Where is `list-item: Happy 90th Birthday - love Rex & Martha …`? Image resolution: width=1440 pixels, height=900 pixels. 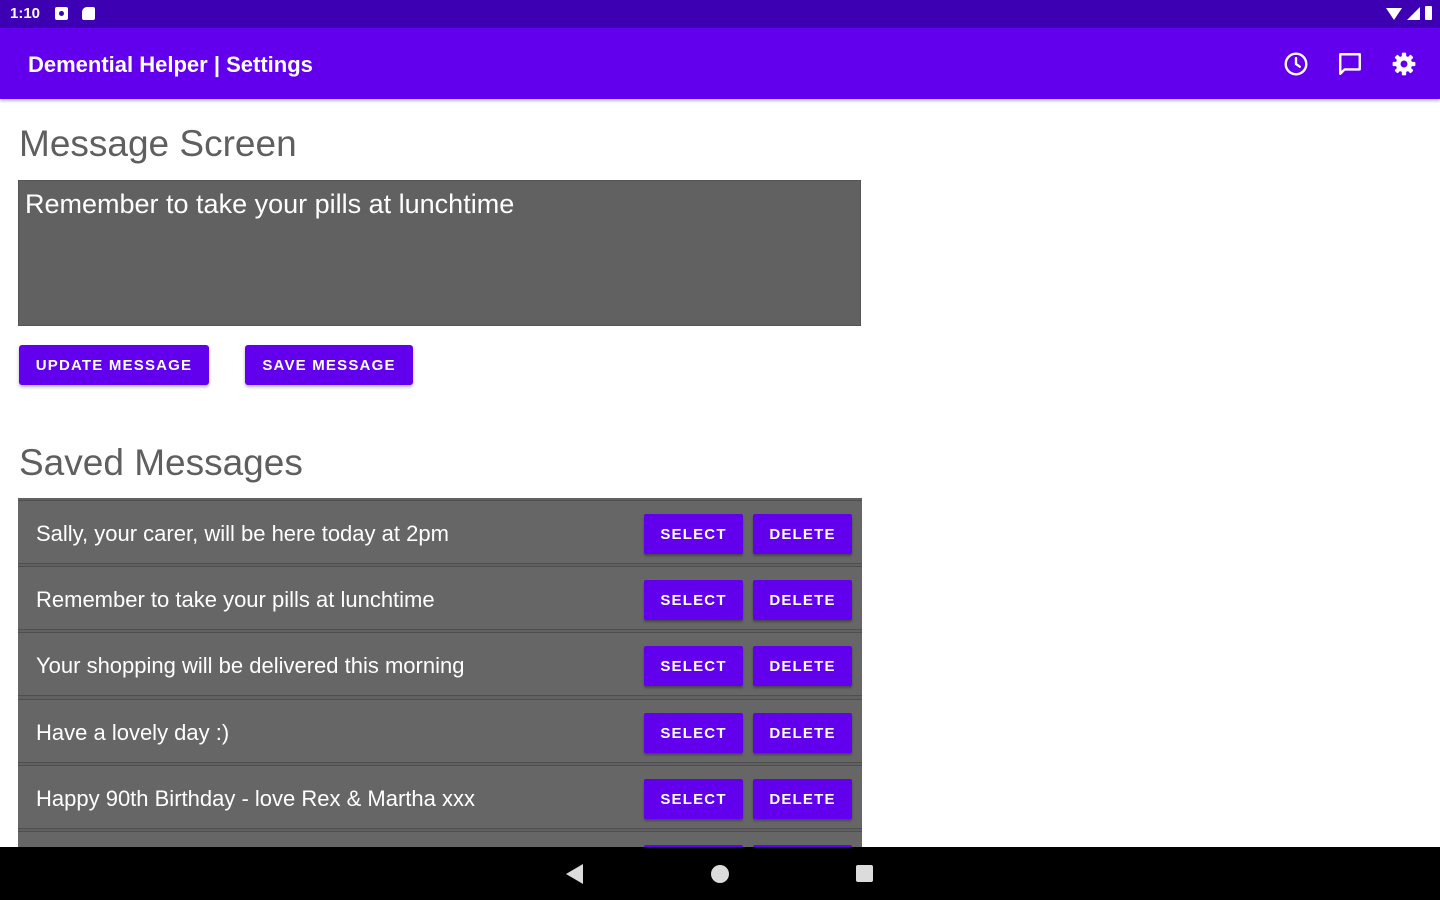
list-item: Happy 90th Birthday - love Rex & Martha … is located at coordinates (440, 797).